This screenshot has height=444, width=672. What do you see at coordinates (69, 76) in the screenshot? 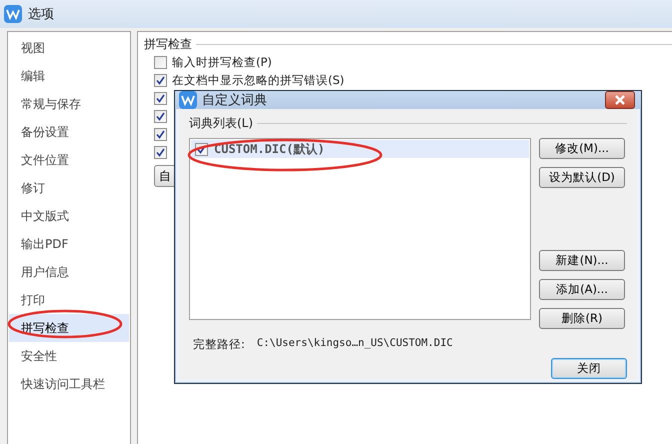
I see `sidebar-item: 编辑` at bounding box center [69, 76].